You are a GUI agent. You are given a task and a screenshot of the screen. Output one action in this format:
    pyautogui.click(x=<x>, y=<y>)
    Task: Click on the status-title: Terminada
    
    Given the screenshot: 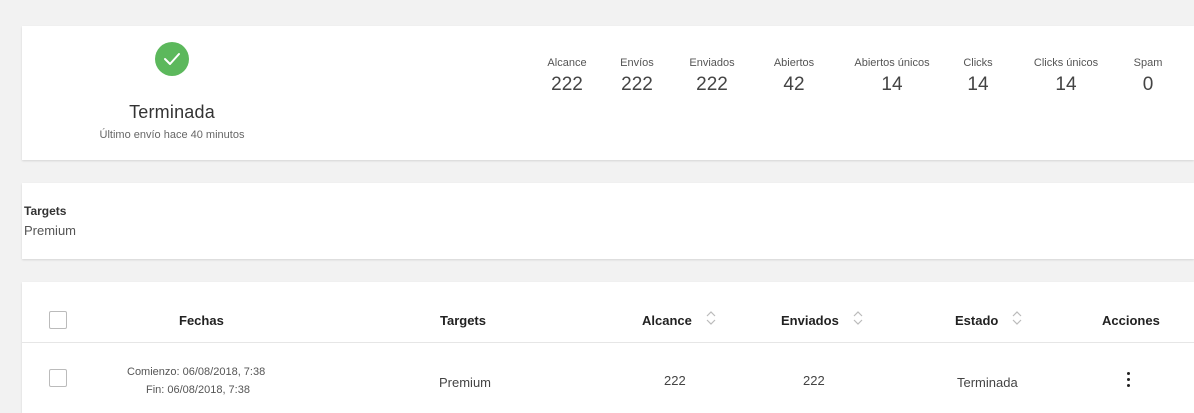 What is the action you would take?
    pyautogui.click(x=172, y=112)
    